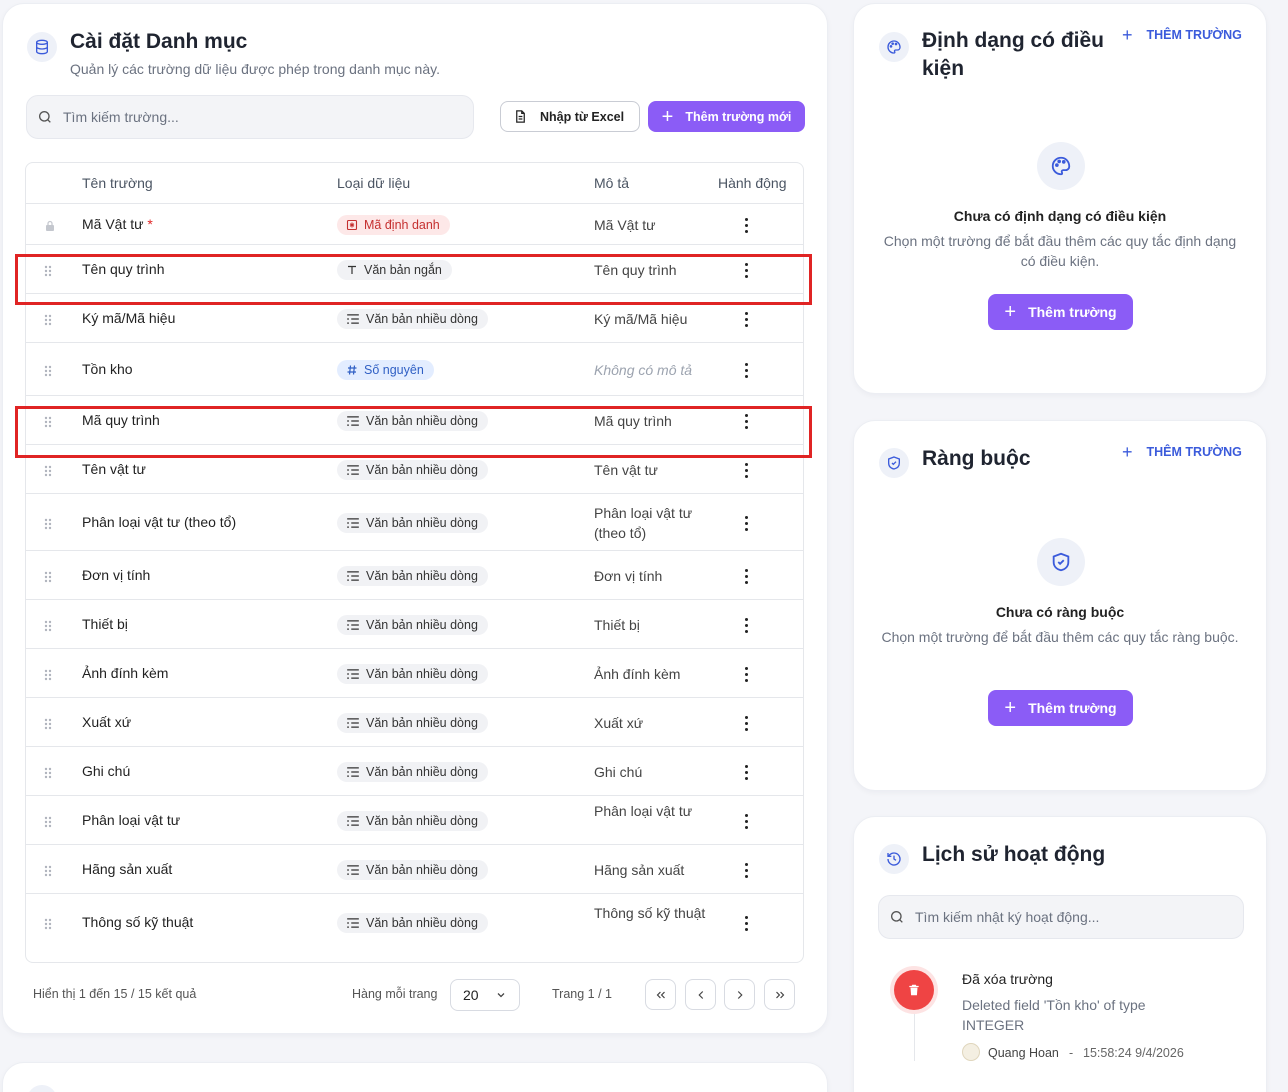 The height and width of the screenshot is (1092, 1288). What do you see at coordinates (1072, 708) in the screenshot?
I see `constraints-add-field-button-label: Thêm trường` at bounding box center [1072, 708].